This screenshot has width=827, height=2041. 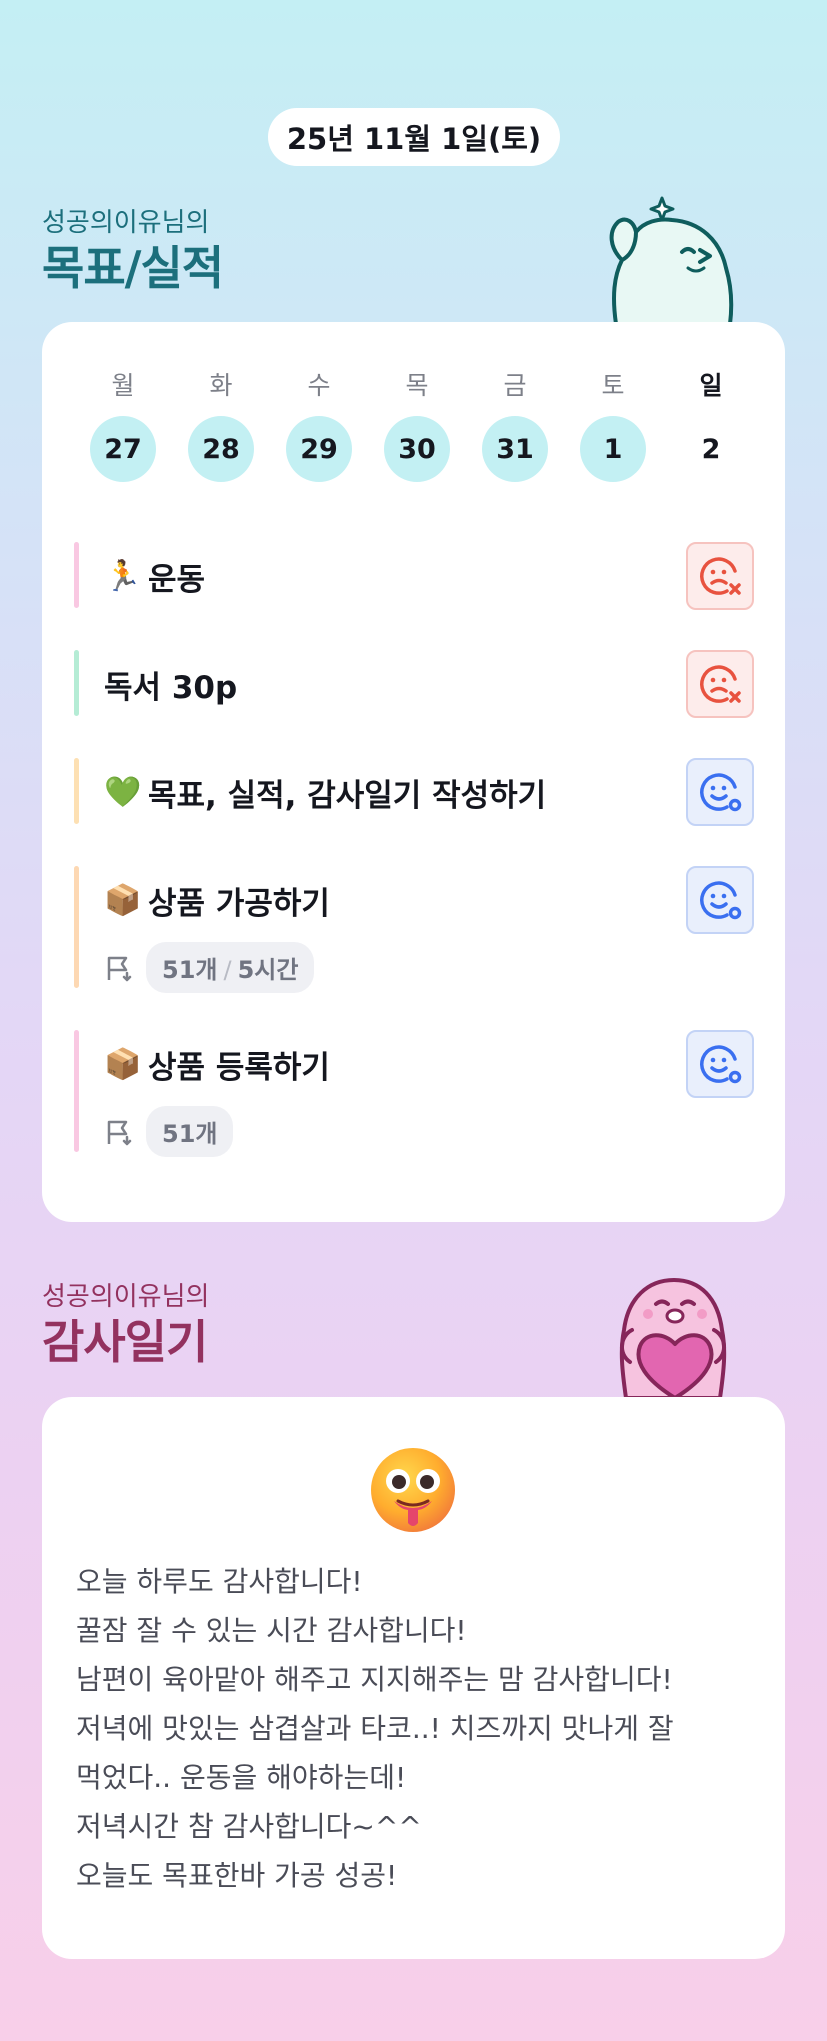 I want to click on goal-label-row: 📦 상품 가공하기, so click(x=217, y=900).